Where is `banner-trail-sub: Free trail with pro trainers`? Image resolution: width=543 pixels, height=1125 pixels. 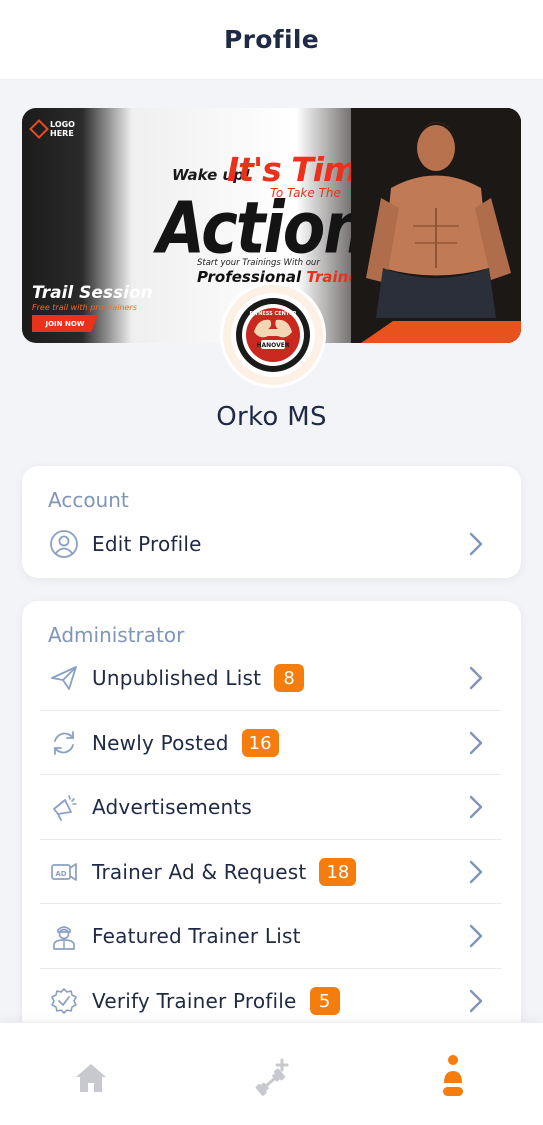 banner-trail-sub: Free trail with pro trainers is located at coordinates (84, 307).